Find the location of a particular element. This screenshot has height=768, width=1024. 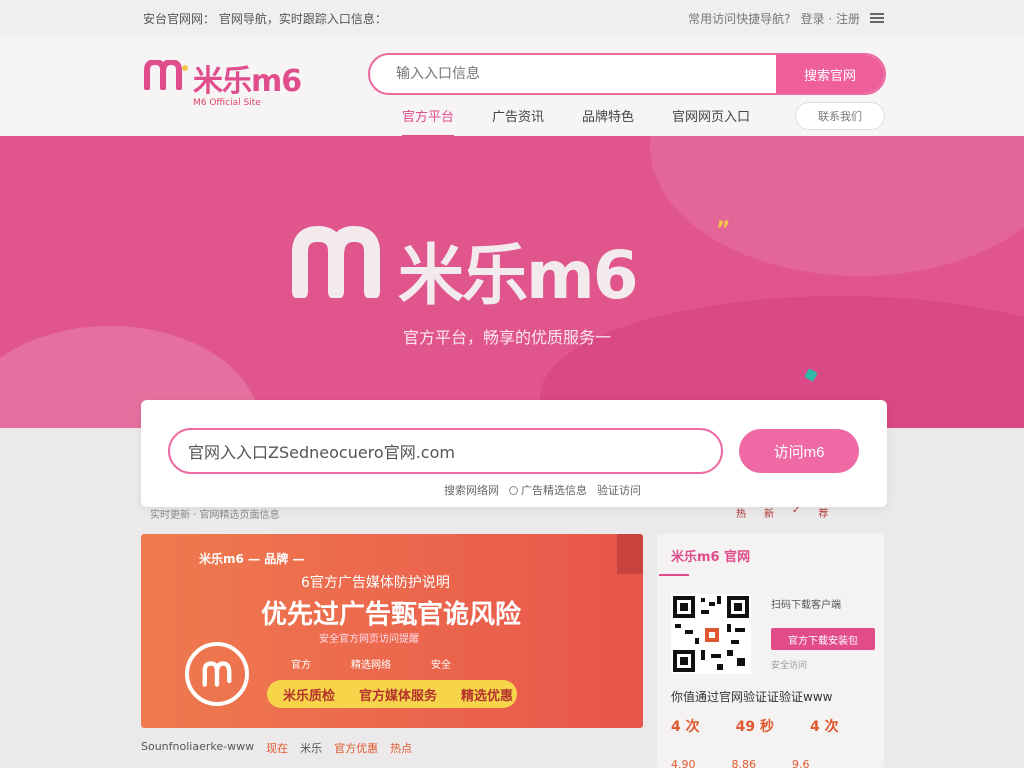

hot-badge-icon: 热 is located at coordinates (741, 514).